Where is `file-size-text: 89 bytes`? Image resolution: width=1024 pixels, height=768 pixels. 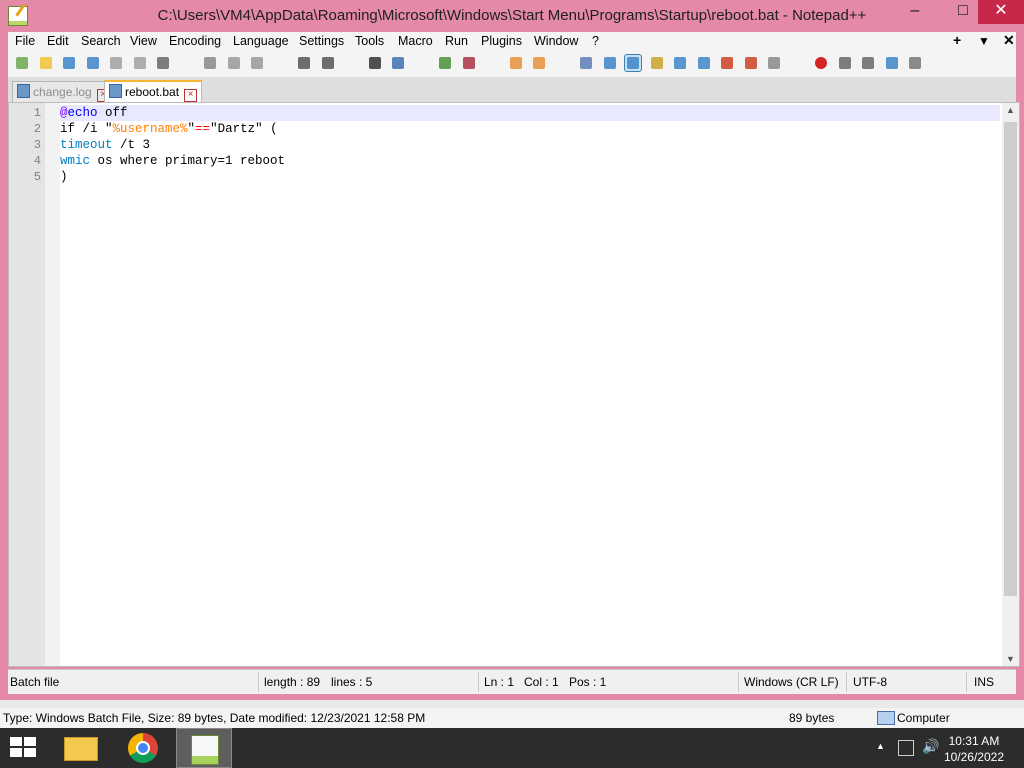
file-size-text: 89 bytes is located at coordinates (812, 718).